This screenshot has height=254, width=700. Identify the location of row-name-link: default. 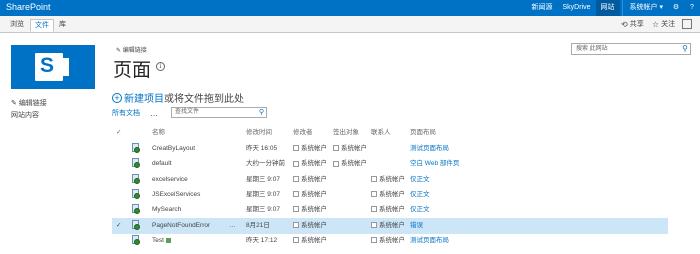
(162, 164).